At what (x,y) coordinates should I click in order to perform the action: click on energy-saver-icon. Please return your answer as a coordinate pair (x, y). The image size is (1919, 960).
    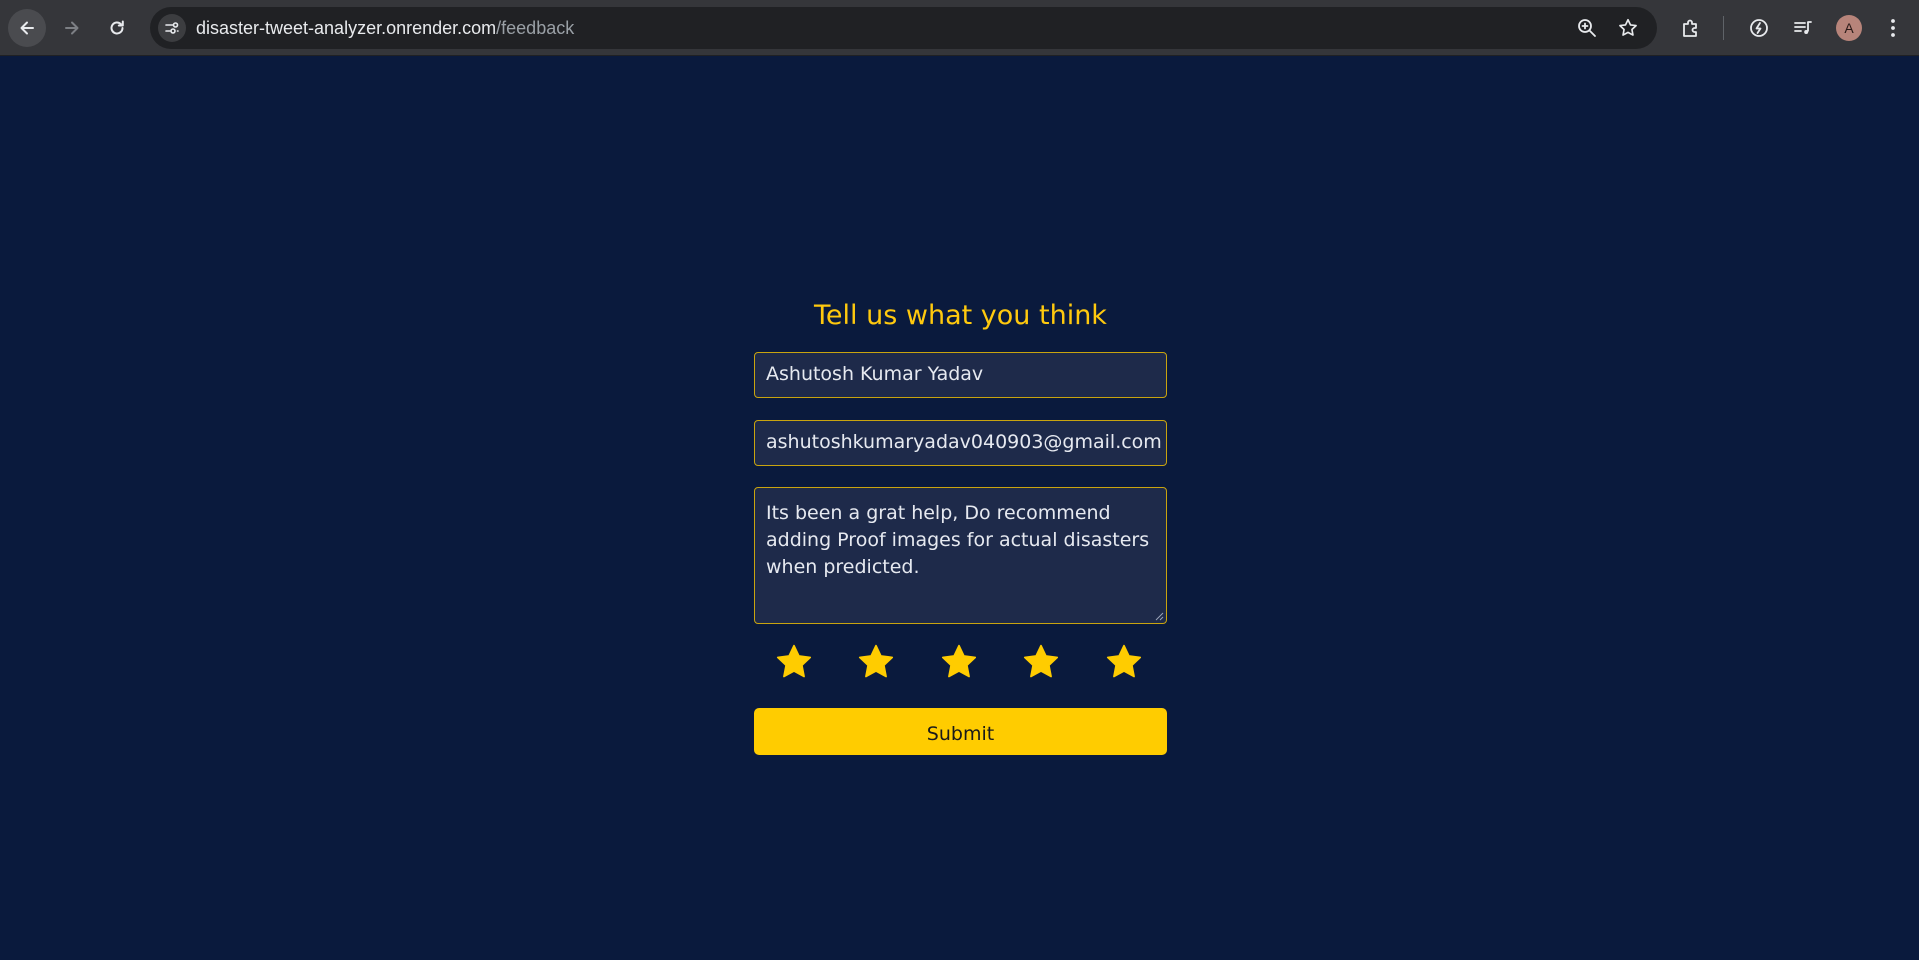
    Looking at the image, I should click on (1759, 28).